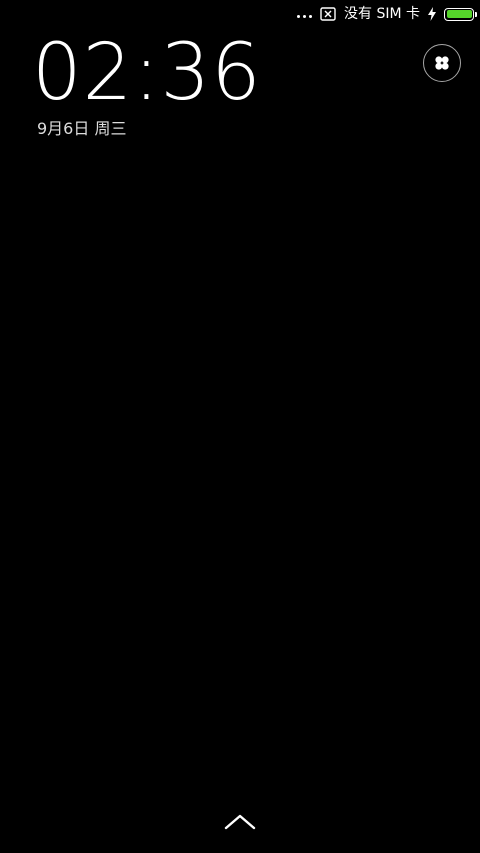 The height and width of the screenshot is (853, 480). I want to click on sim-x-icon, so click(328, 14).